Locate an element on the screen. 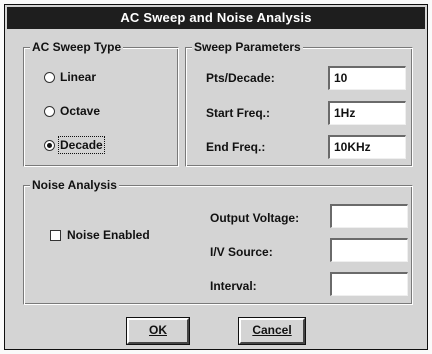  noise-analysis-legend: Noise Analysis is located at coordinates (74, 185).